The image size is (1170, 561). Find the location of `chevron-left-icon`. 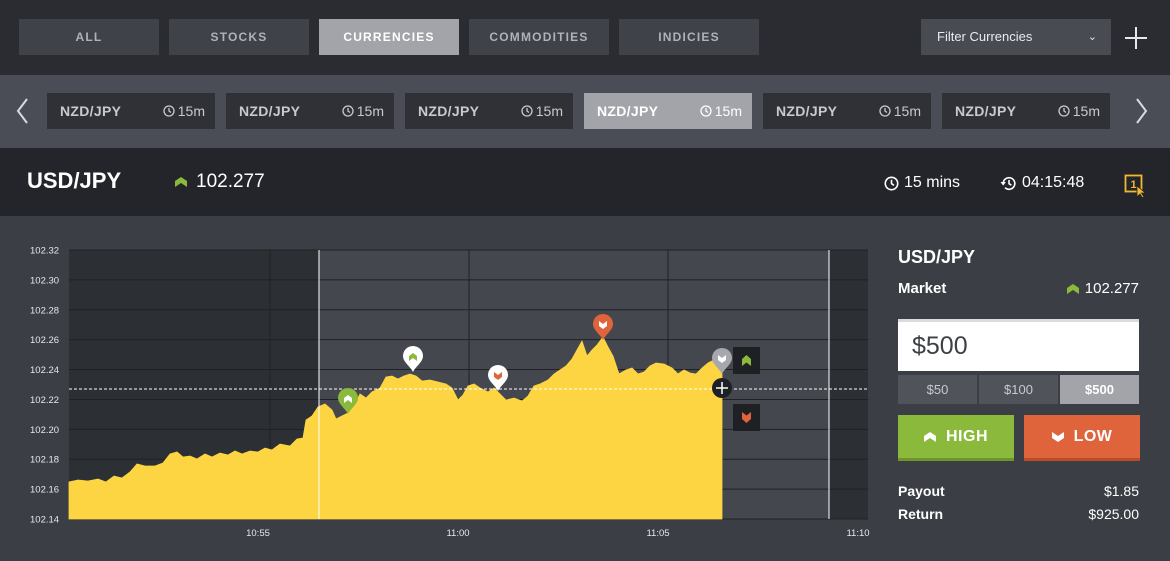

chevron-left-icon is located at coordinates (23, 111).